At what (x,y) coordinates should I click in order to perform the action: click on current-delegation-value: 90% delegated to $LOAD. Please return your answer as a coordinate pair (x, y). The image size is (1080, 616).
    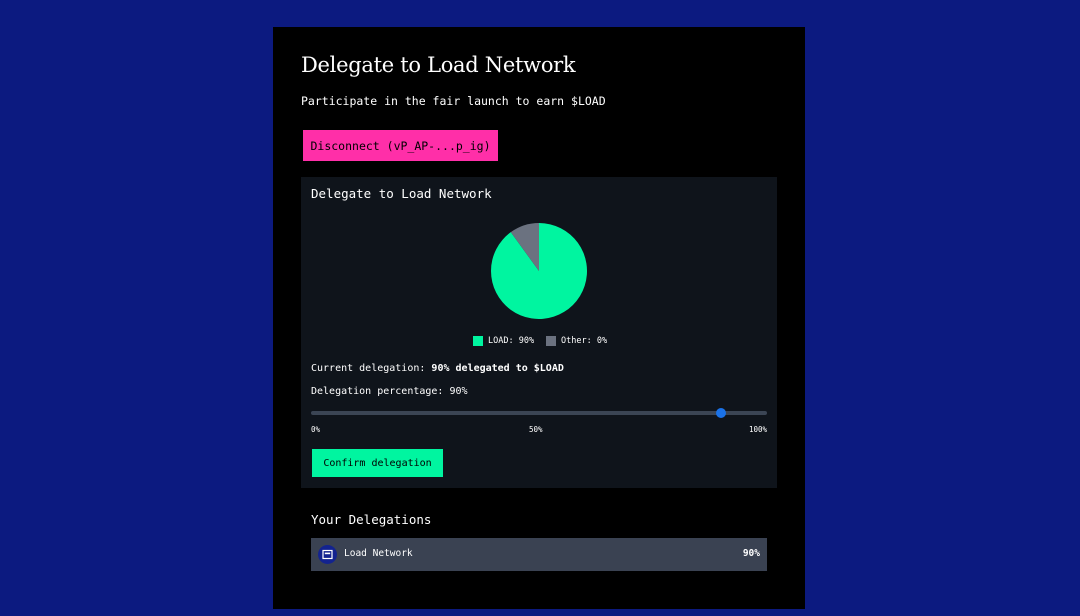
    Looking at the image, I should click on (497, 368).